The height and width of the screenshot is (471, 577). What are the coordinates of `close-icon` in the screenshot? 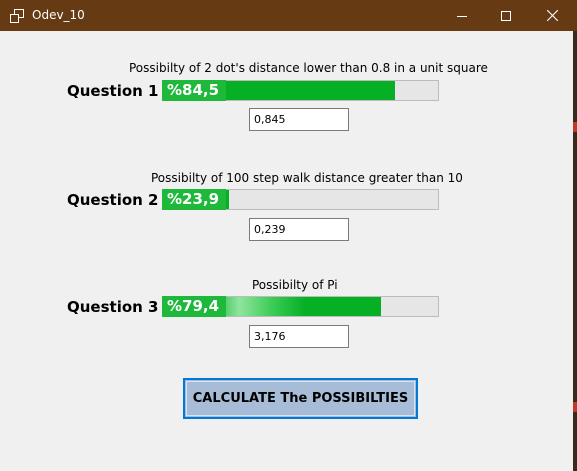 It's located at (552, 15).